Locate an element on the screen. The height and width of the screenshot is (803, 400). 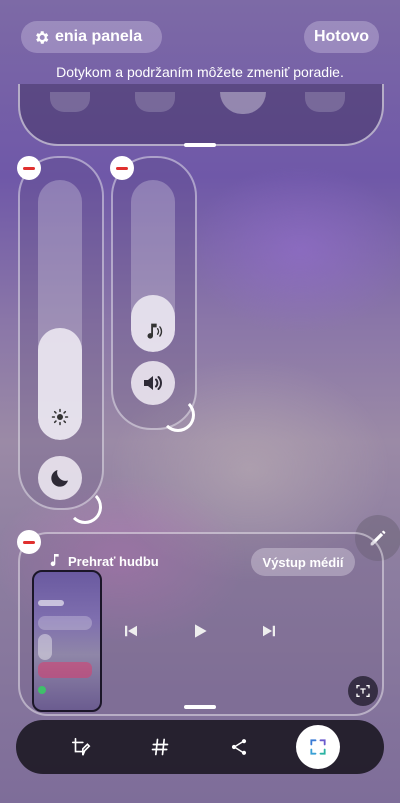
skip-next-icon is located at coordinates (269, 631).